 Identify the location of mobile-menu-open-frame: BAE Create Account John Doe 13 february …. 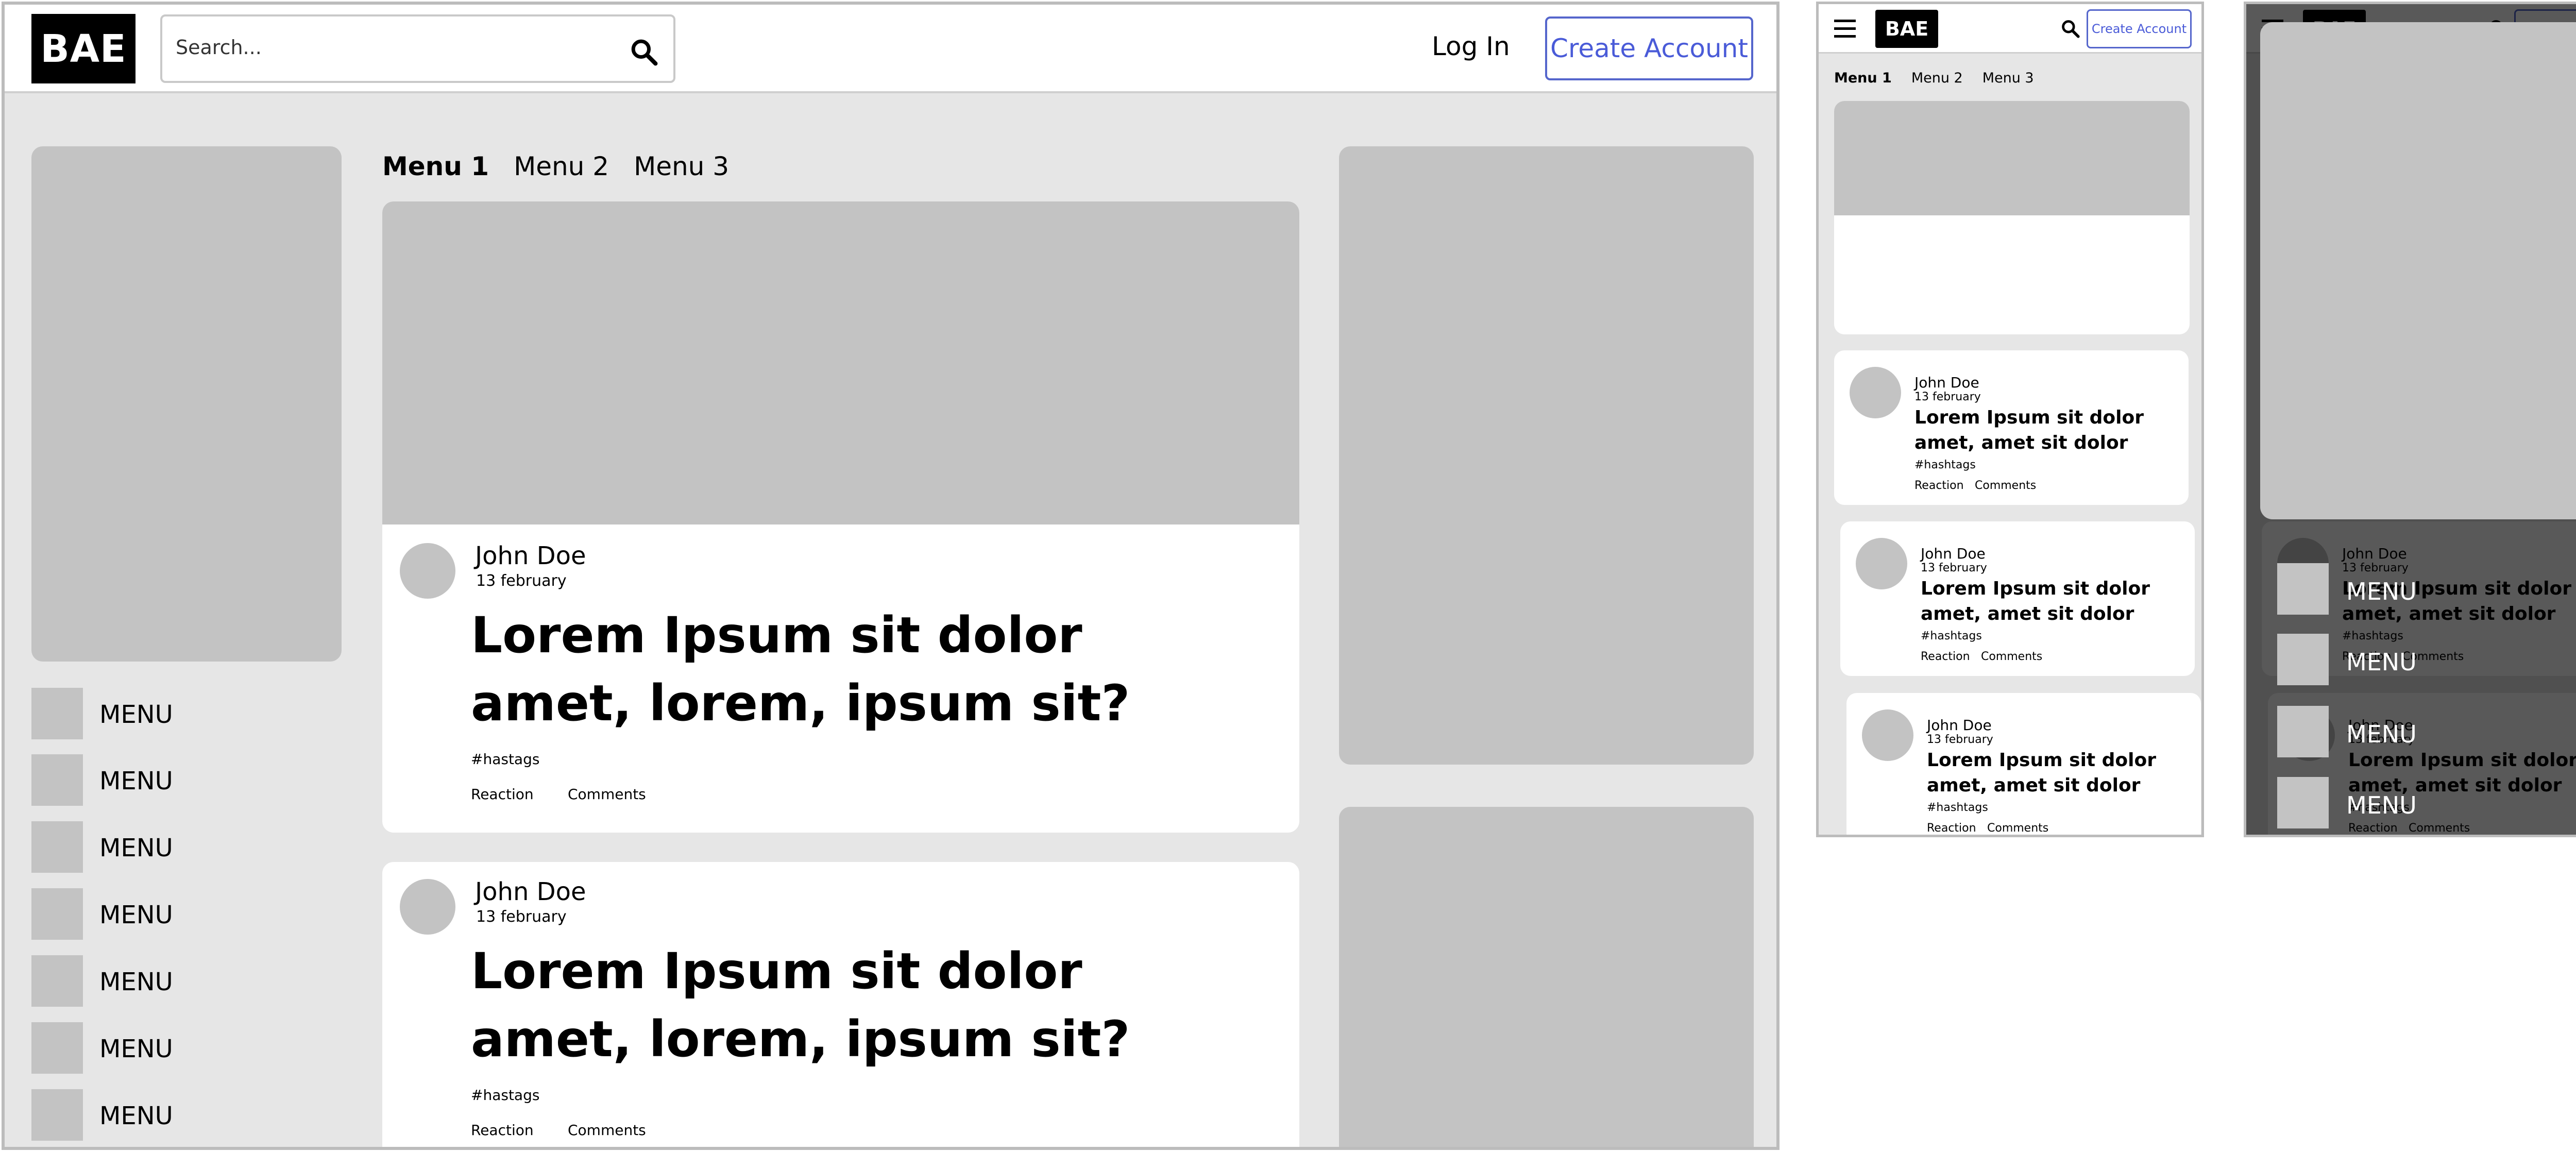
(2410, 419).